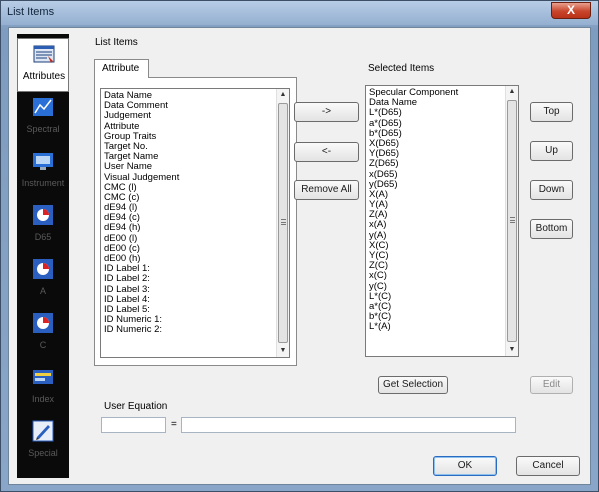  I want to click on illuminant-a-icon, so click(43, 269).